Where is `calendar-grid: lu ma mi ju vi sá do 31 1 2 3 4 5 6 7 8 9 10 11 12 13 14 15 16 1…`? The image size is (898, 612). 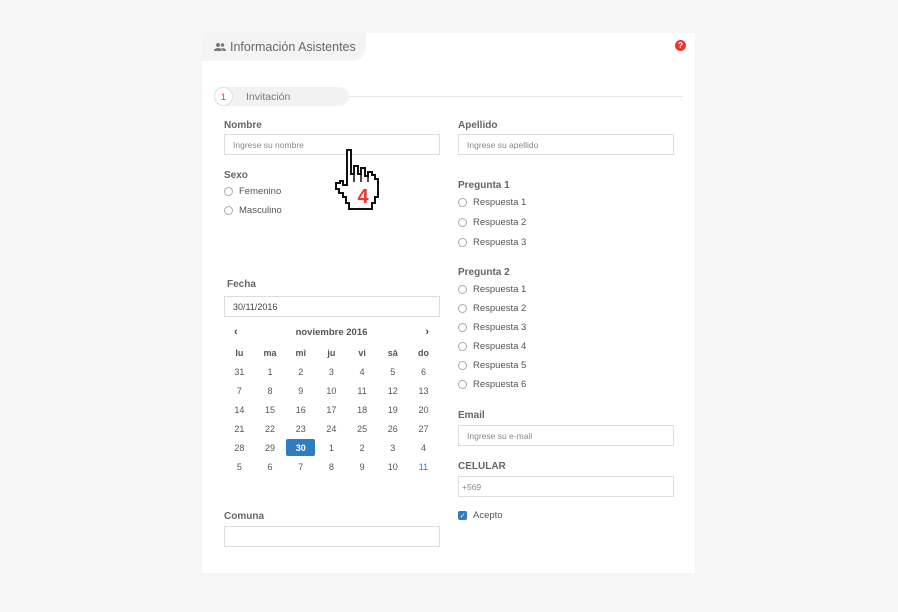 calendar-grid: lu ma mi ju vi sá do 31 1 2 3 4 5 6 7 8 9 10 11 12 13 14 15 16 1… is located at coordinates (331, 409).